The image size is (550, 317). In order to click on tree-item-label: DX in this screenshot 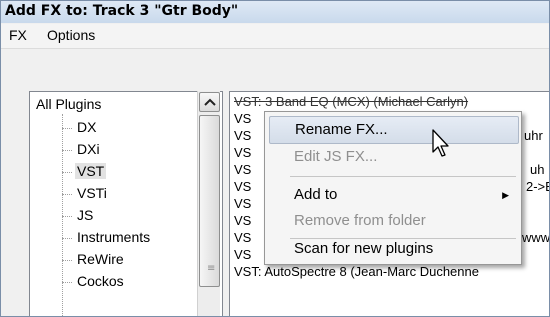, I will do `click(87, 127)`.